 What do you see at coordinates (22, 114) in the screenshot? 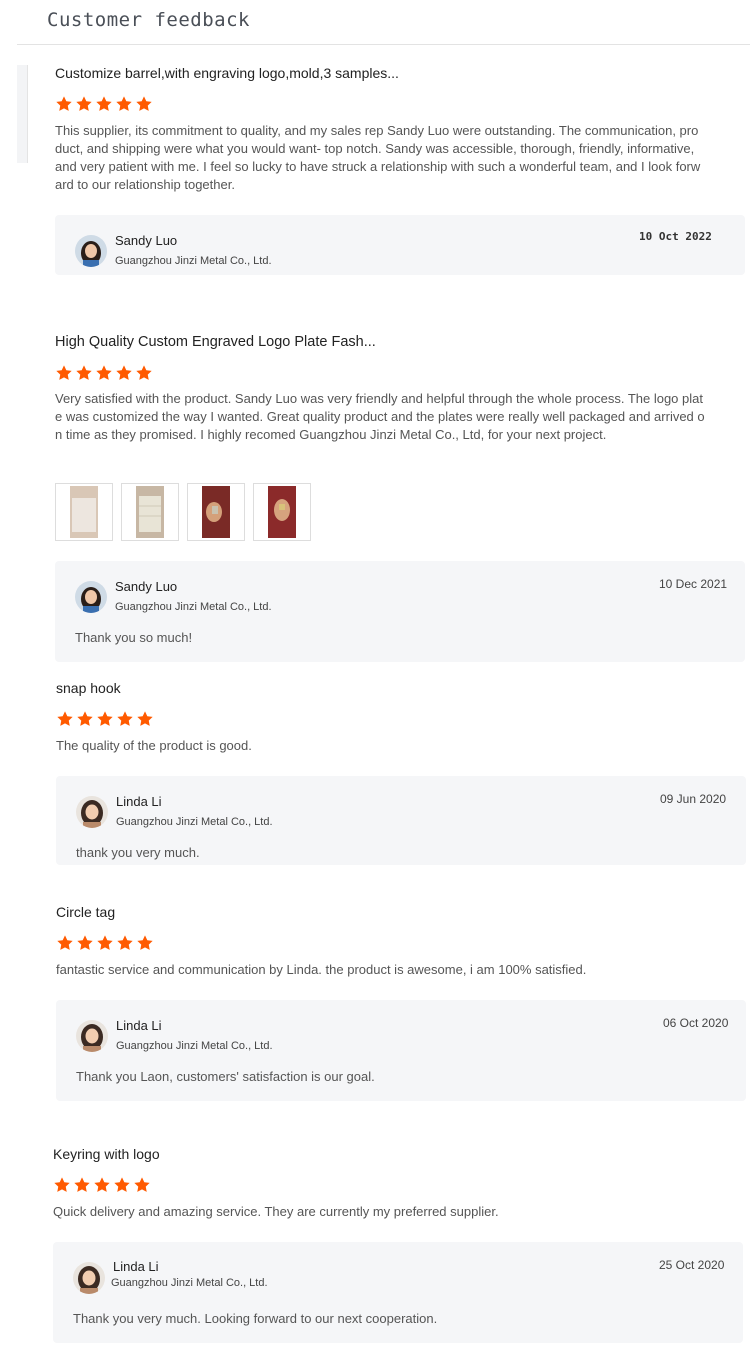
I see `left-edge-strip` at bounding box center [22, 114].